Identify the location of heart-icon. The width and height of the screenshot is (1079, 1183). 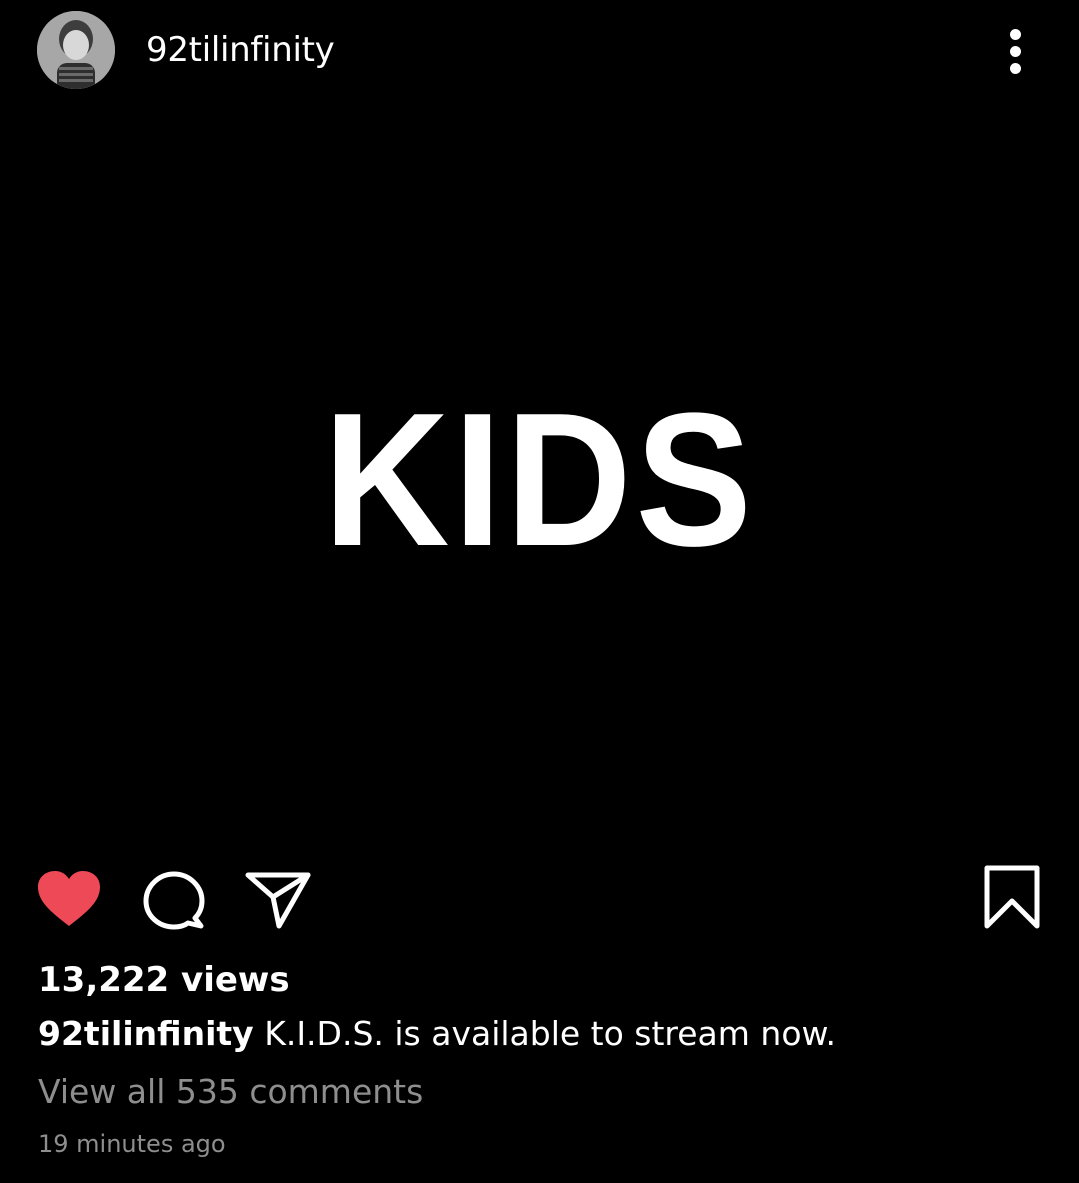
(69, 898).